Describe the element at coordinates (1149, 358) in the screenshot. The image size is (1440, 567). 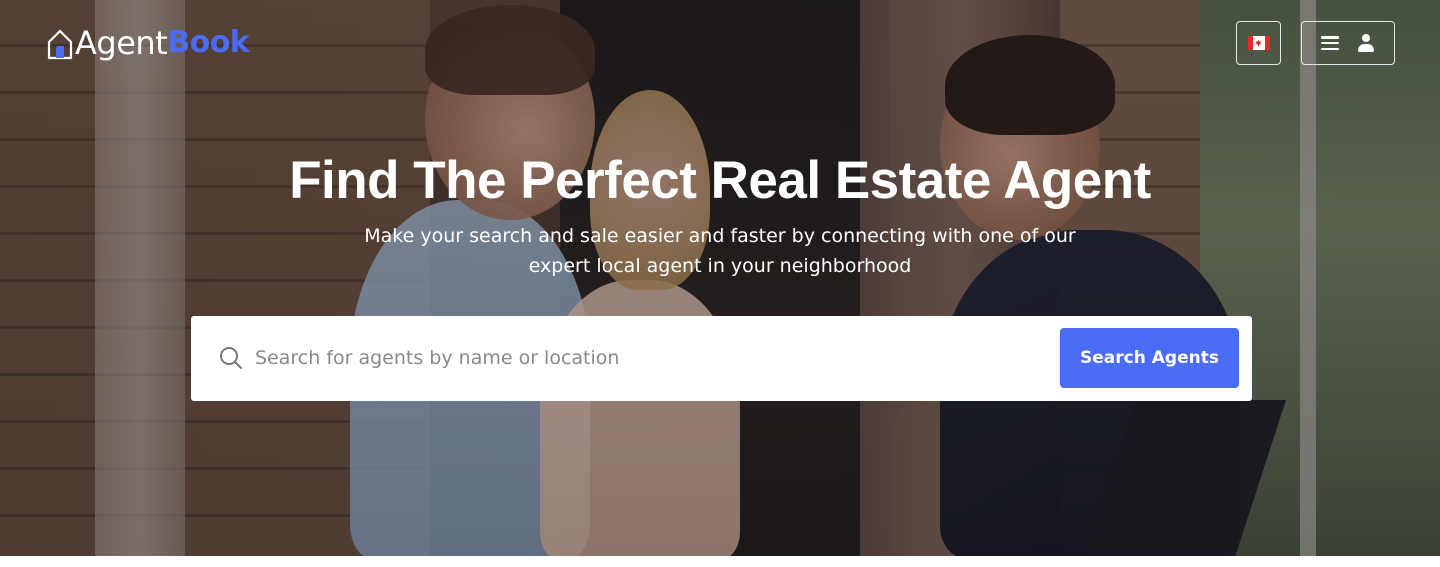
I see `search-agents-button: Search Agents` at that location.